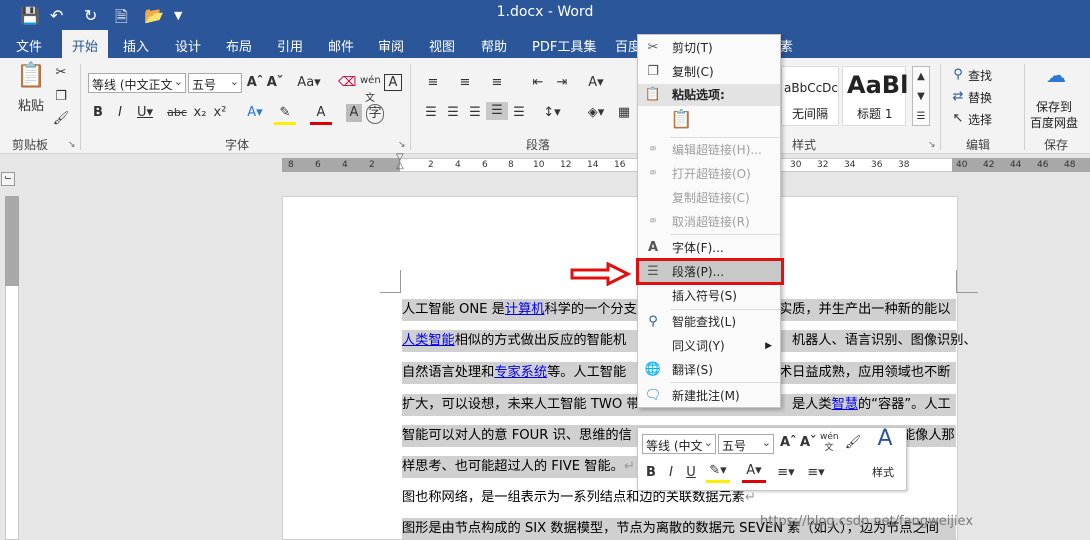 Image resolution: width=1090 pixels, height=540 pixels. What do you see at coordinates (519, 467) in the screenshot?
I see `text-line: 样思考、也可能超过人的 FIVE 智能。↵` at bounding box center [519, 467].